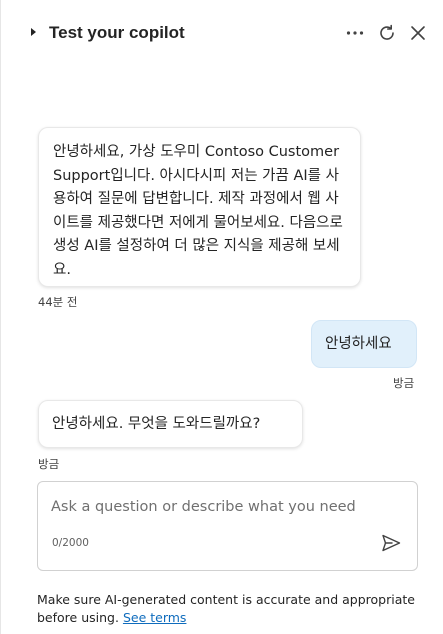 Image resolution: width=443 pixels, height=634 pixels. I want to click on bot-message: 안녕하세요. 무엇을 도와드릴까요?, so click(170, 424).